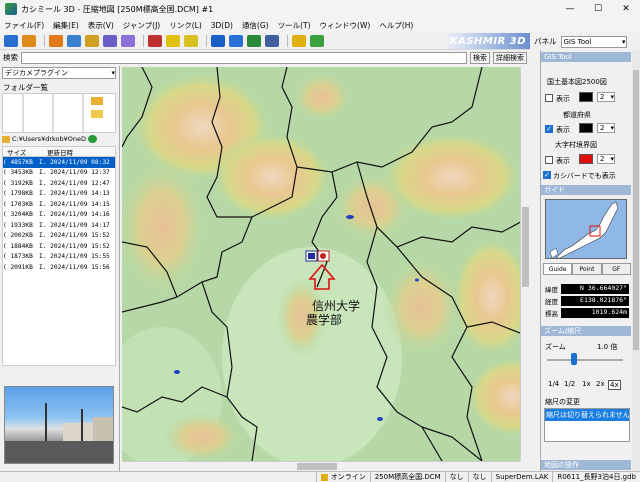  What do you see at coordinates (29, 40) in the screenshot?
I see `folder-open-icon` at bounding box center [29, 40].